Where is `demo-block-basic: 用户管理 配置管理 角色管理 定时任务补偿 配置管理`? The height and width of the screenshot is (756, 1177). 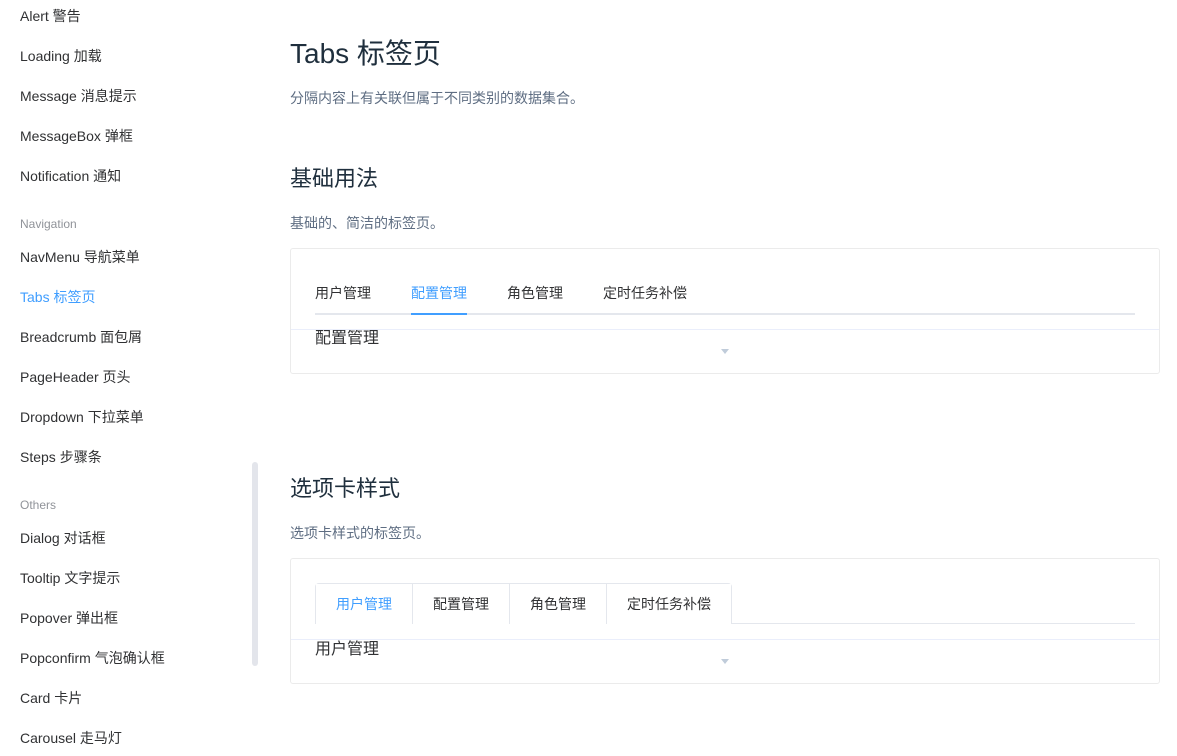
demo-block-basic: 用户管理 配置管理 角色管理 定时任务补偿 配置管理 is located at coordinates (725, 311).